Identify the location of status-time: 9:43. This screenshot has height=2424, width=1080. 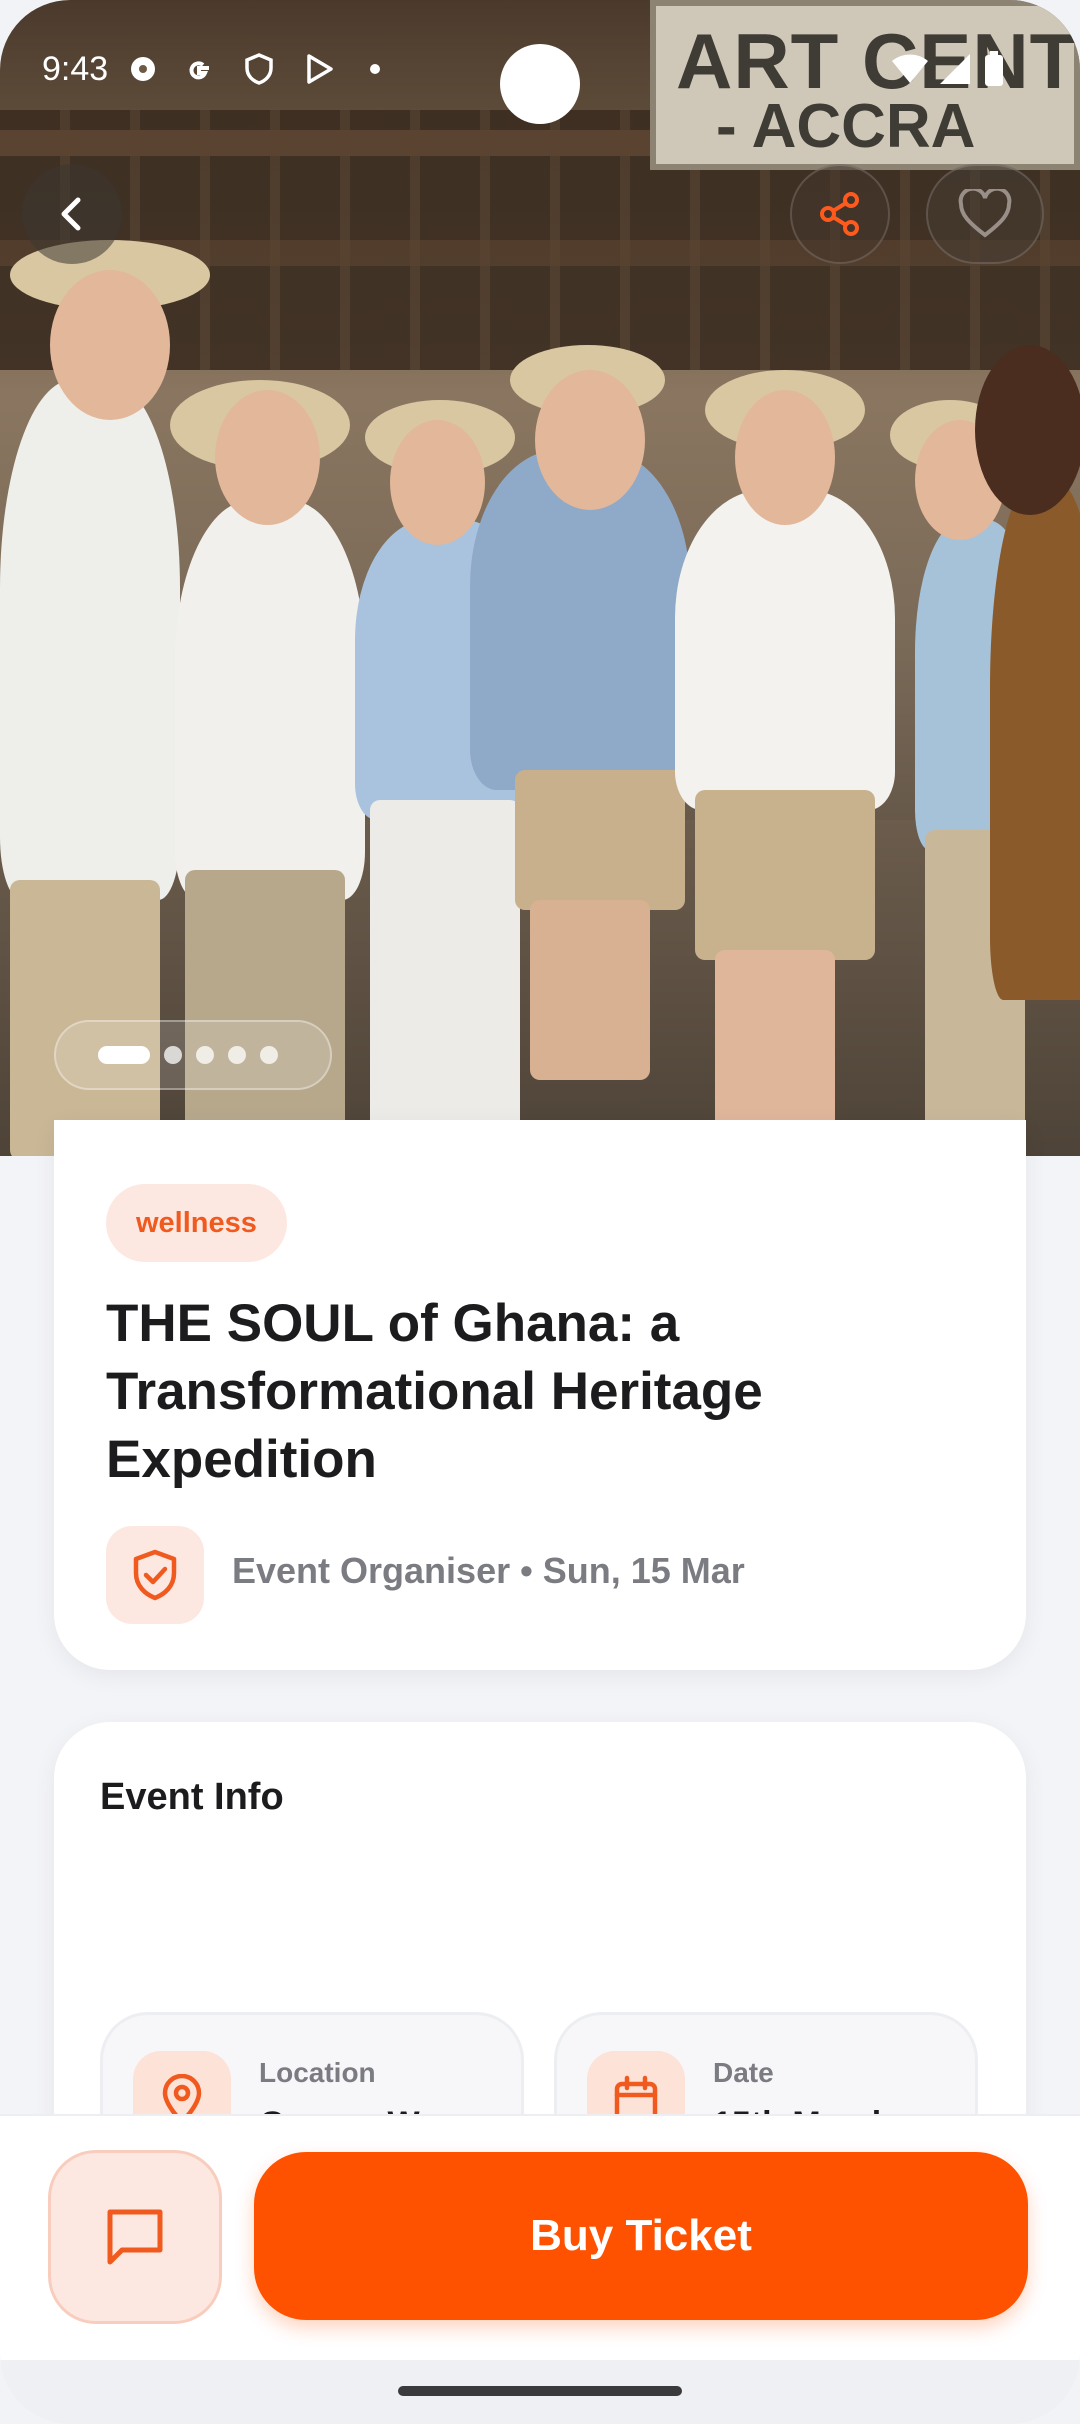
(75, 69).